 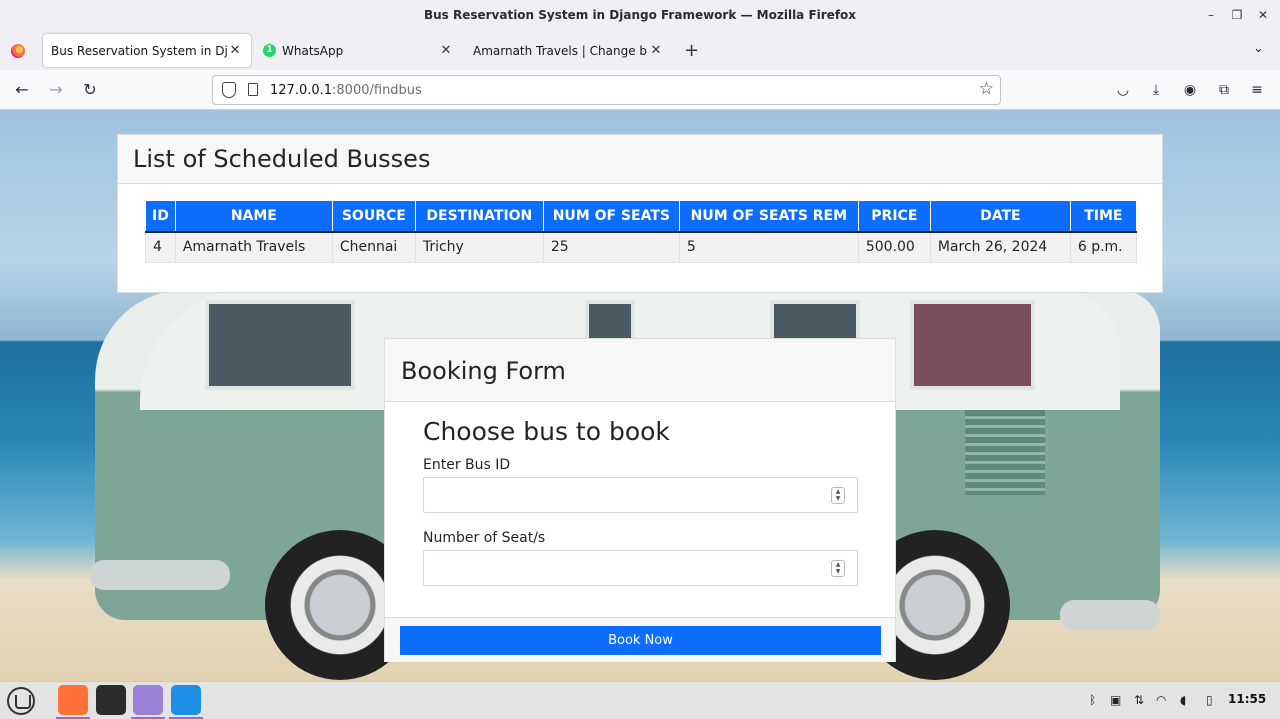 I want to click on tab-label: Amarnath Travels | Change bus, so click(x=560, y=50).